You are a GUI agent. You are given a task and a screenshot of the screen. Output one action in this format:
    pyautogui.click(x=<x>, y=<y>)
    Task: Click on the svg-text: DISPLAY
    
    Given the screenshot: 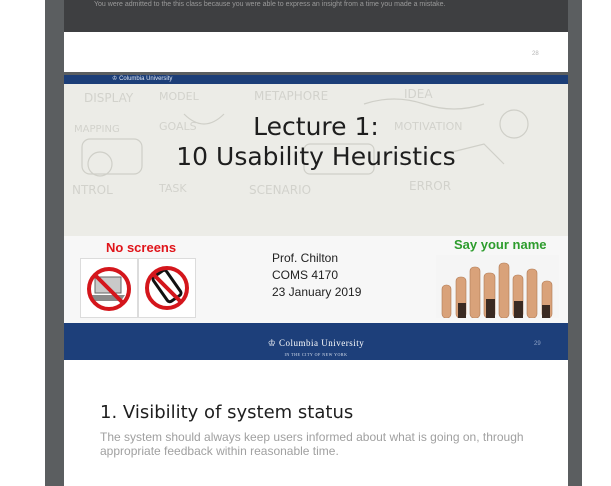 What is the action you would take?
    pyautogui.click(x=109, y=98)
    